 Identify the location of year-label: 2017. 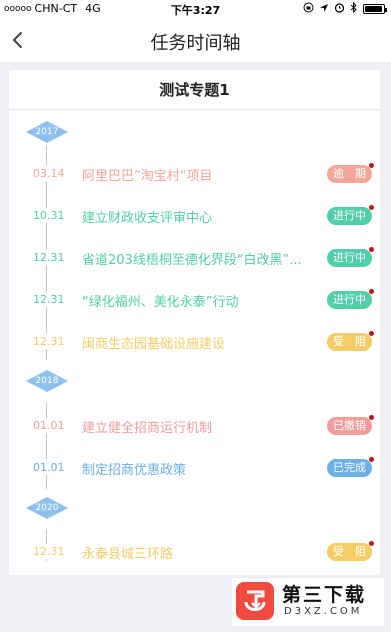
(47, 132).